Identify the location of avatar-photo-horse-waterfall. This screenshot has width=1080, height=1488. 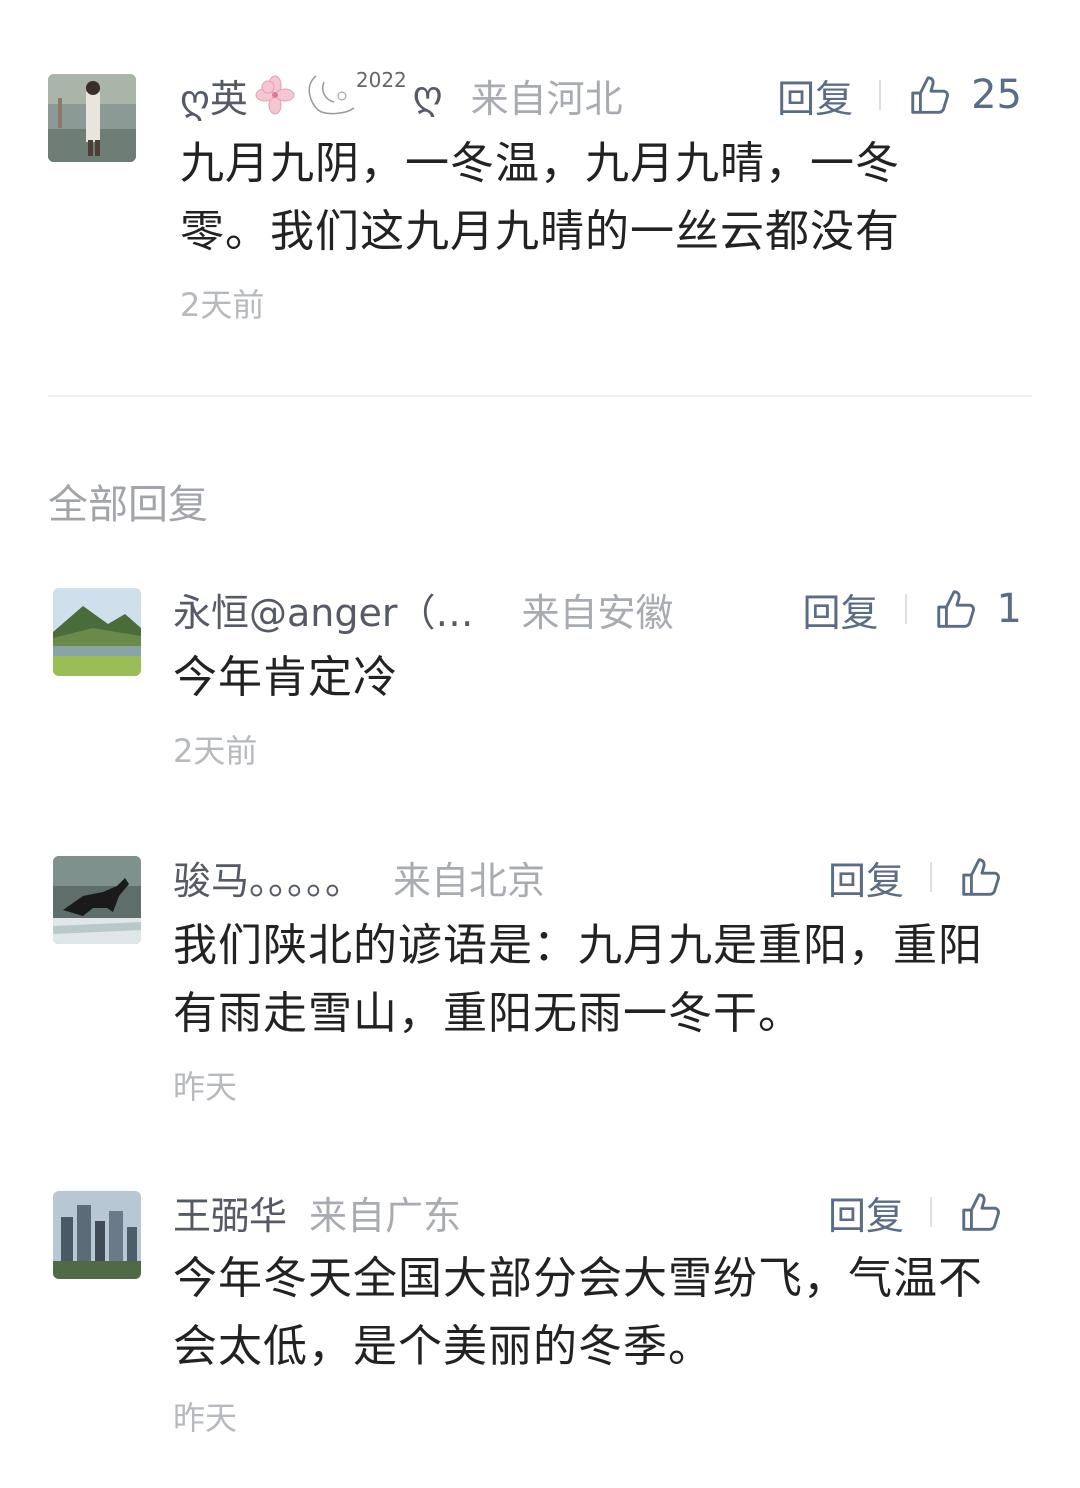
(97, 900).